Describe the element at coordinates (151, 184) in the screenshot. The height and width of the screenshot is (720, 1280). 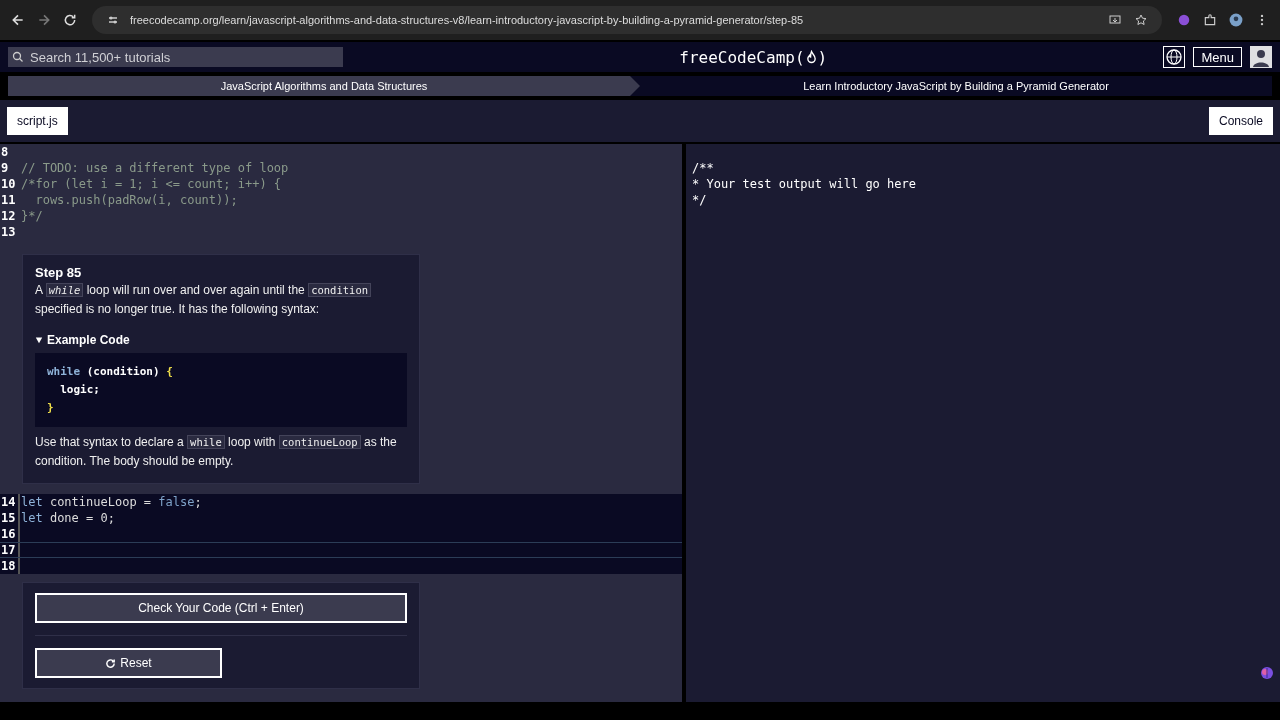
I see `code-line: /*for (let i = 1; i <= count; i++) {` at that location.